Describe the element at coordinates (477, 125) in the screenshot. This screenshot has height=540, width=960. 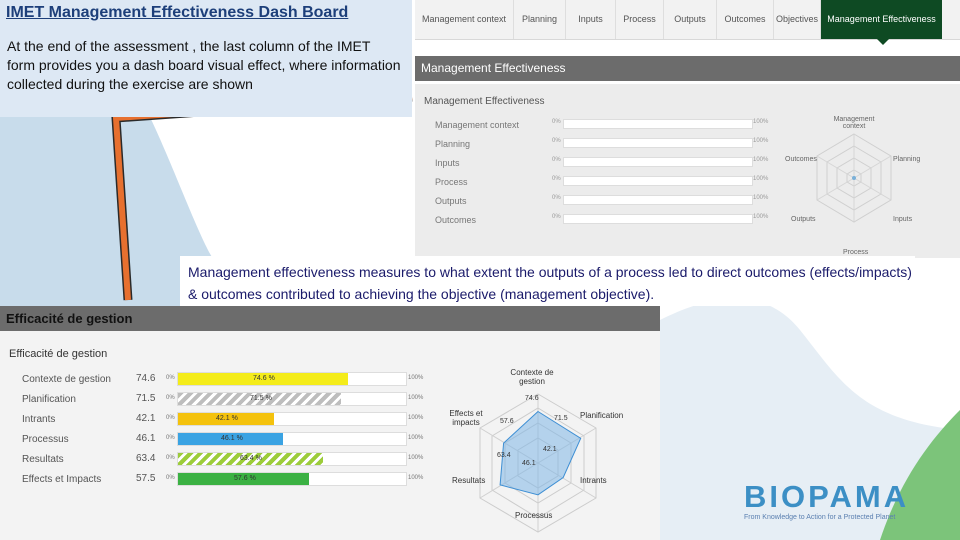
I see `en-row-label: Management context` at that location.